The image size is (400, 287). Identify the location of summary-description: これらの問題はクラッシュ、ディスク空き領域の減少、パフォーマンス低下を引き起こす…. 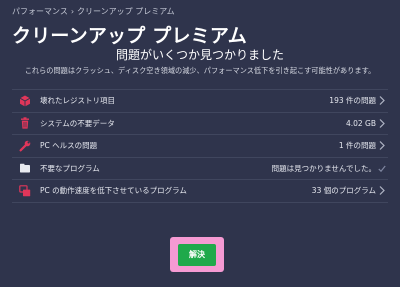
(200, 70).